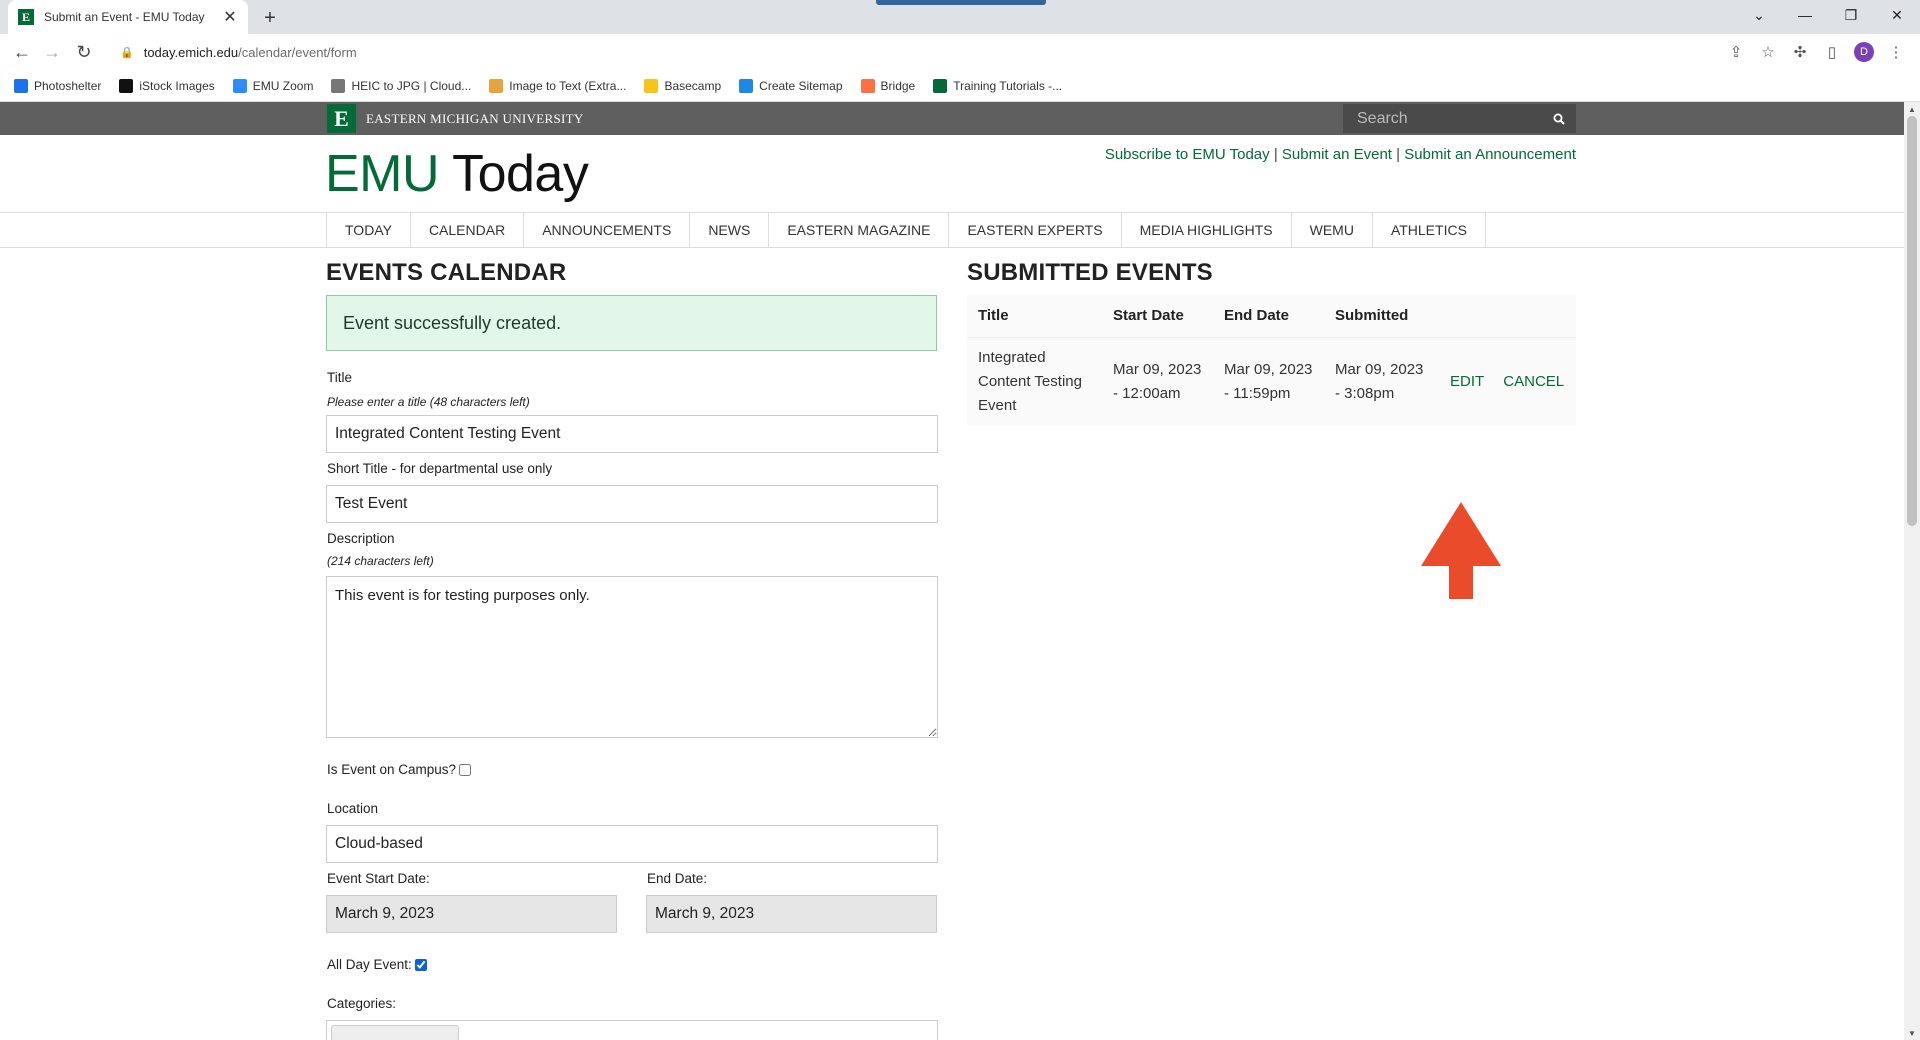  Describe the element at coordinates (440, 468) in the screenshot. I see `short-title-label: Short Title - for departmental use only` at that location.